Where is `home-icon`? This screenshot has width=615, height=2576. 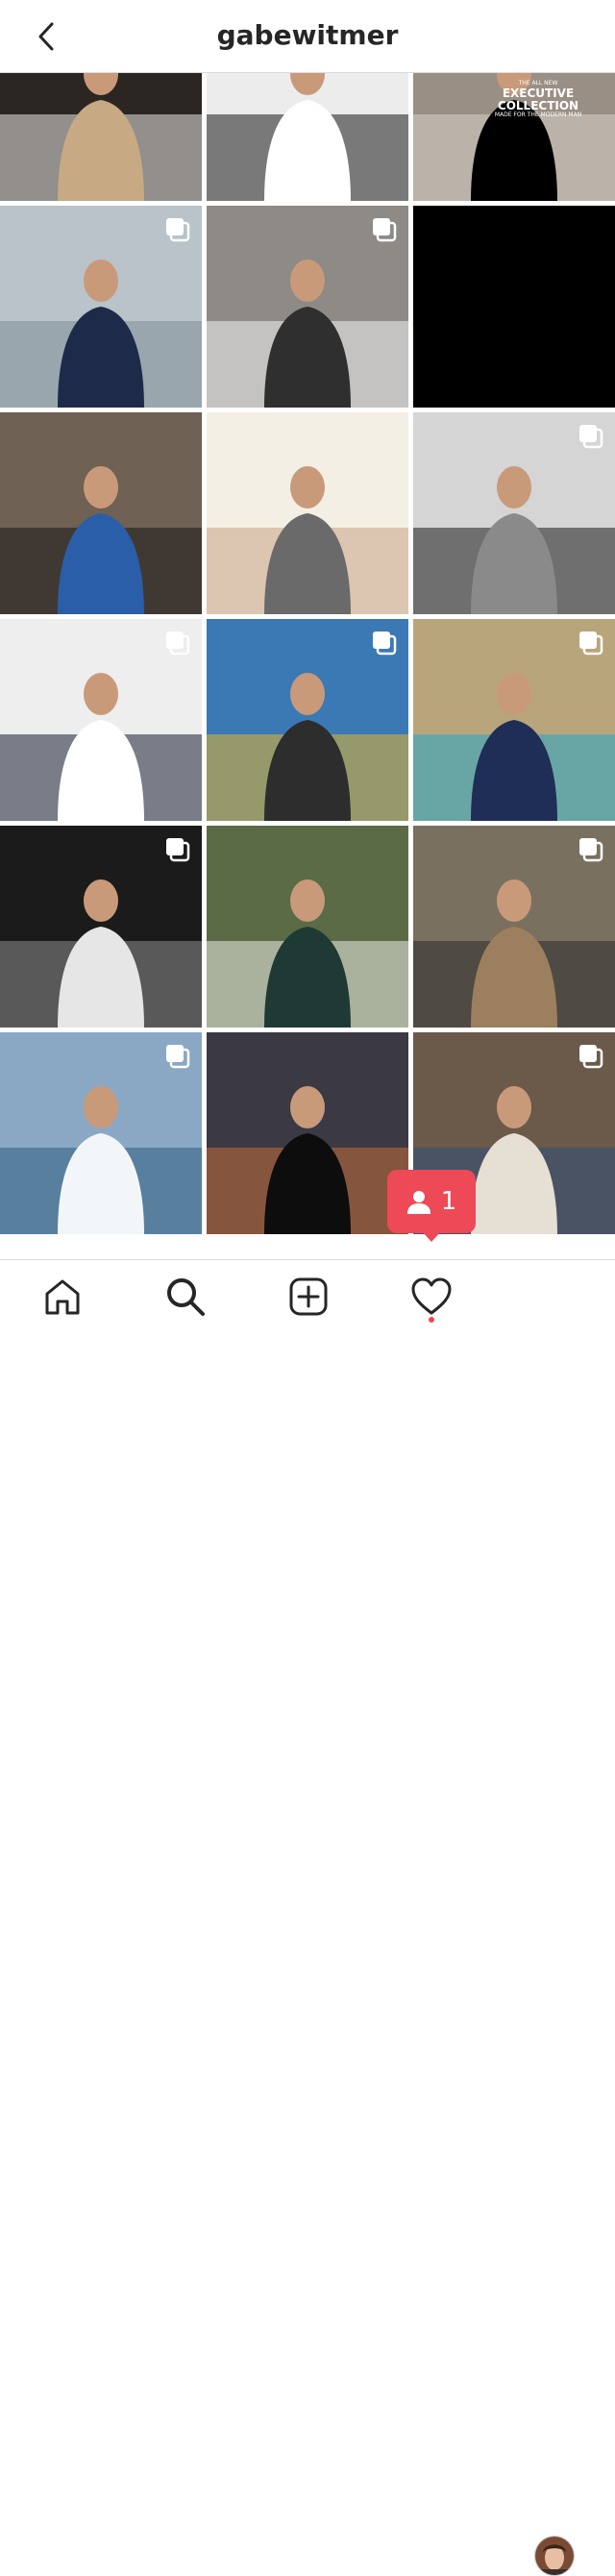
home-icon is located at coordinates (63, 1297).